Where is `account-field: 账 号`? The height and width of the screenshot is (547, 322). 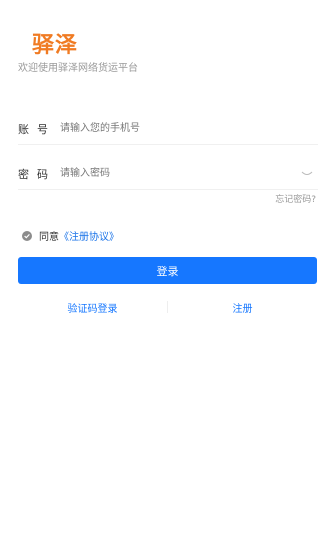
account-field: 账 号 is located at coordinates (168, 129).